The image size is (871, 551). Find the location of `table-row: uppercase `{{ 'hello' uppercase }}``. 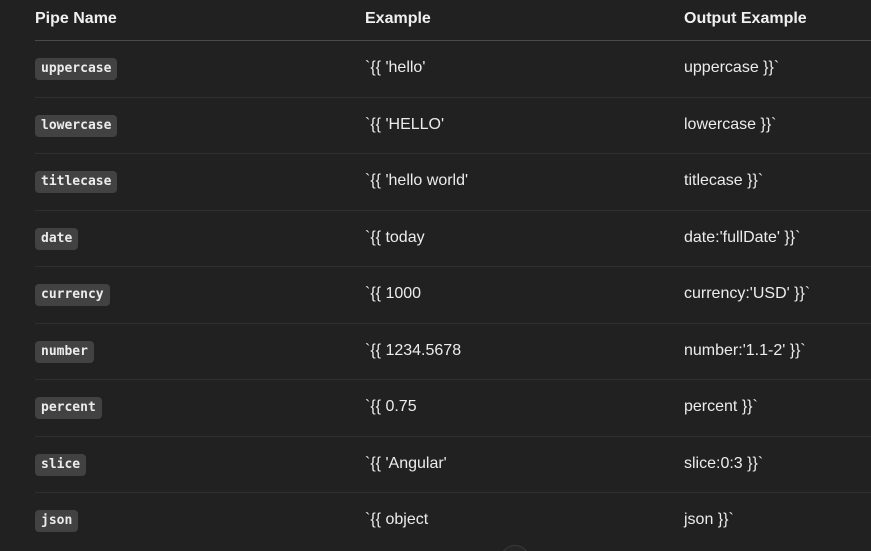

table-row: uppercase `{{ 'hello' uppercase }}` is located at coordinates (453, 69).